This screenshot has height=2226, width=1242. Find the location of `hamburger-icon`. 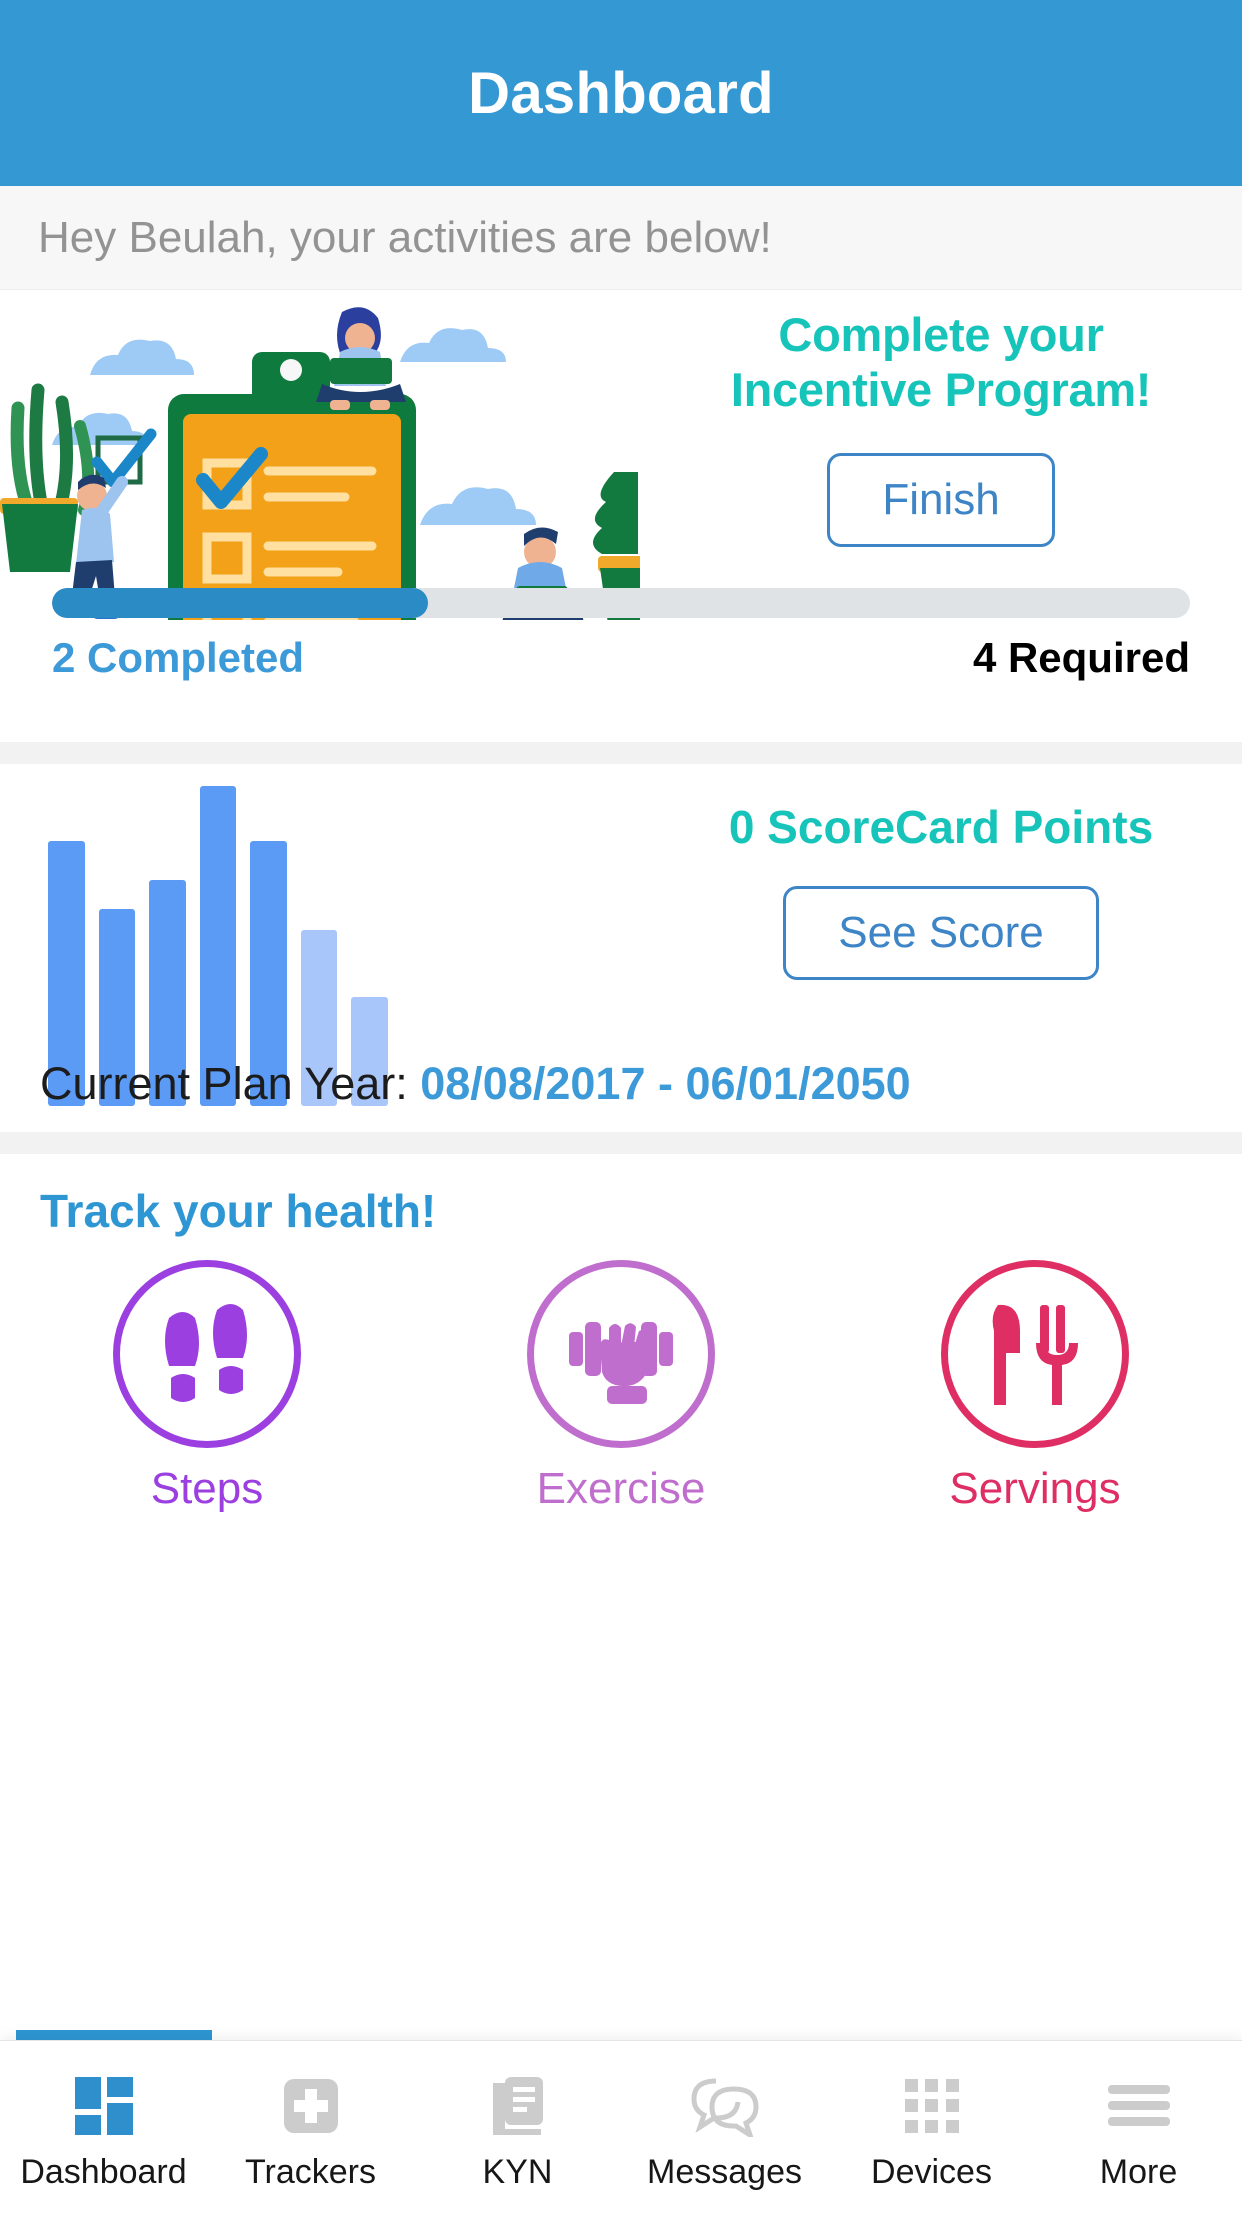

hamburger-icon is located at coordinates (1139, 2106).